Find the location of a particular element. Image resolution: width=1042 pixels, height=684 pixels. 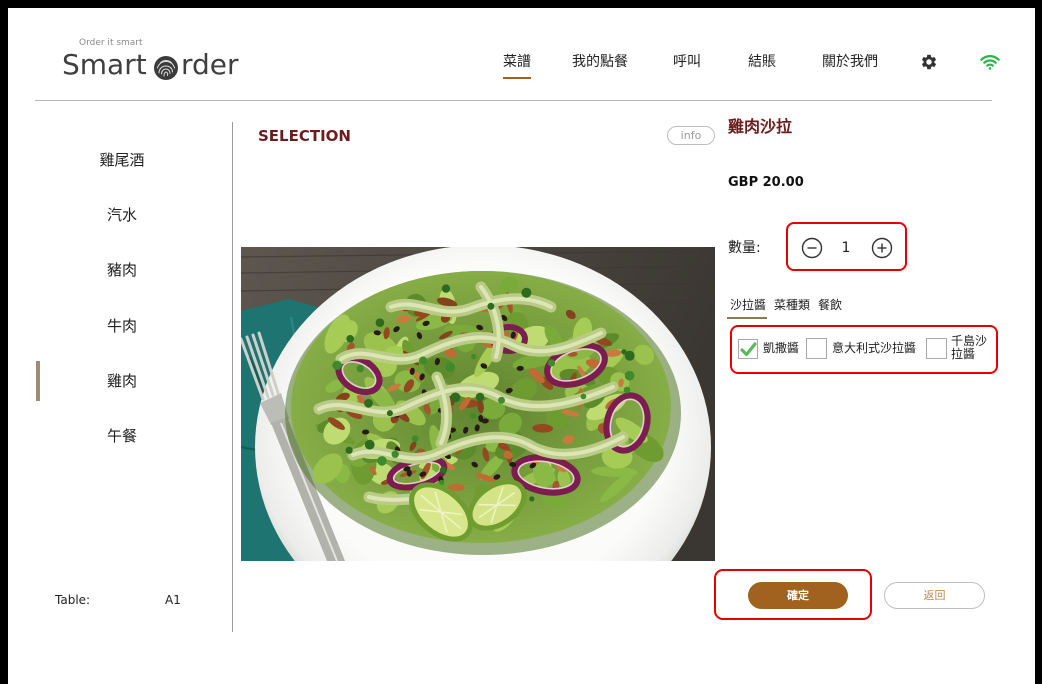

checkmark-icon is located at coordinates (748, 349).